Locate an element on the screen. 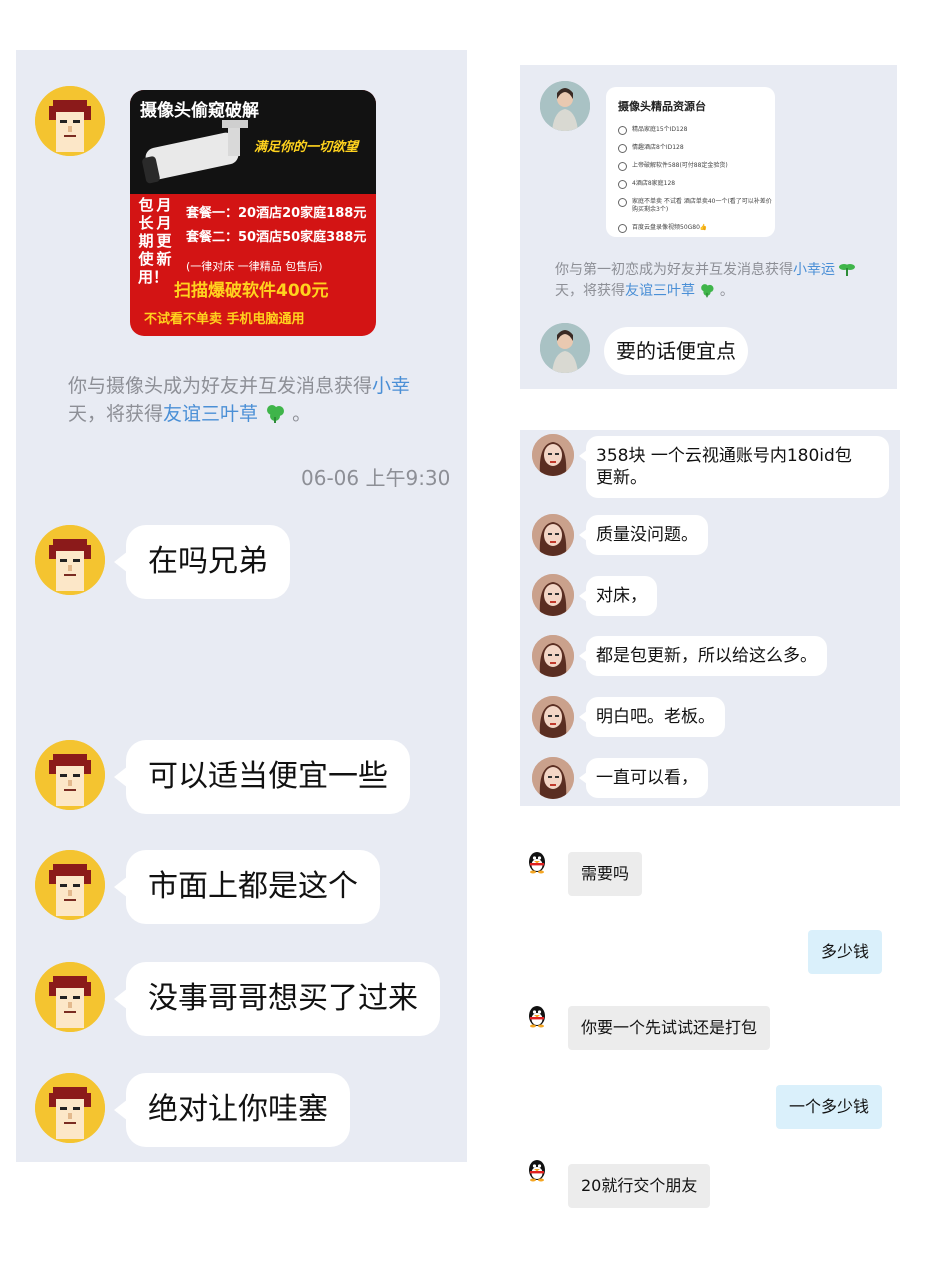 This screenshot has height=1266, width=950. message-bubble: 没事哥哥想买了过来 is located at coordinates (277, 999).